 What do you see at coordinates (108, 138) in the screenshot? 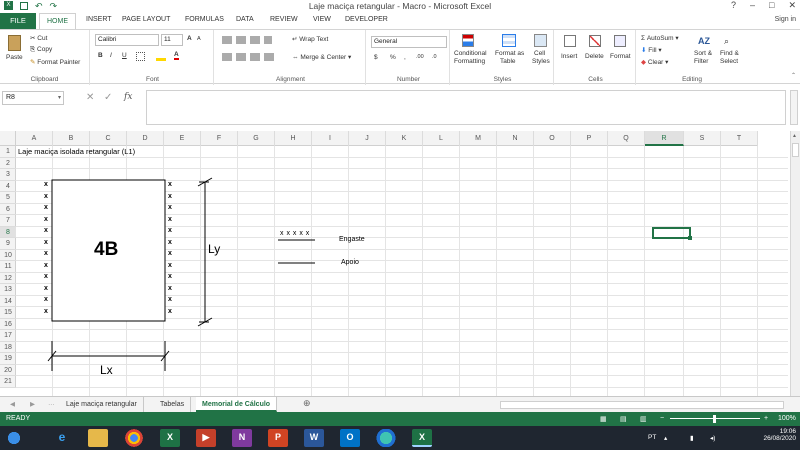
I see `column-header-c: C` at bounding box center [108, 138].